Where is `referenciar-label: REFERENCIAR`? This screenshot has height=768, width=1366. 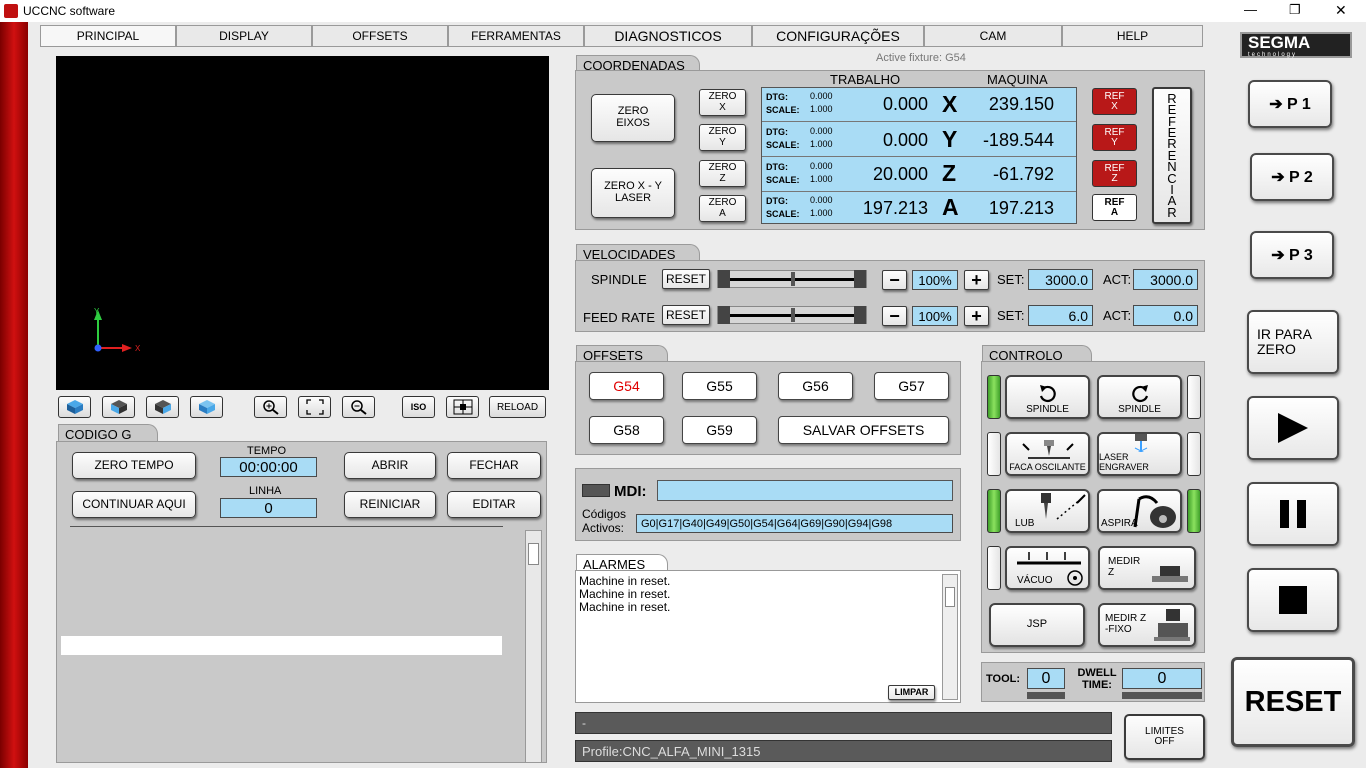 referenciar-label: REFERENCIAR is located at coordinates (1172, 155).